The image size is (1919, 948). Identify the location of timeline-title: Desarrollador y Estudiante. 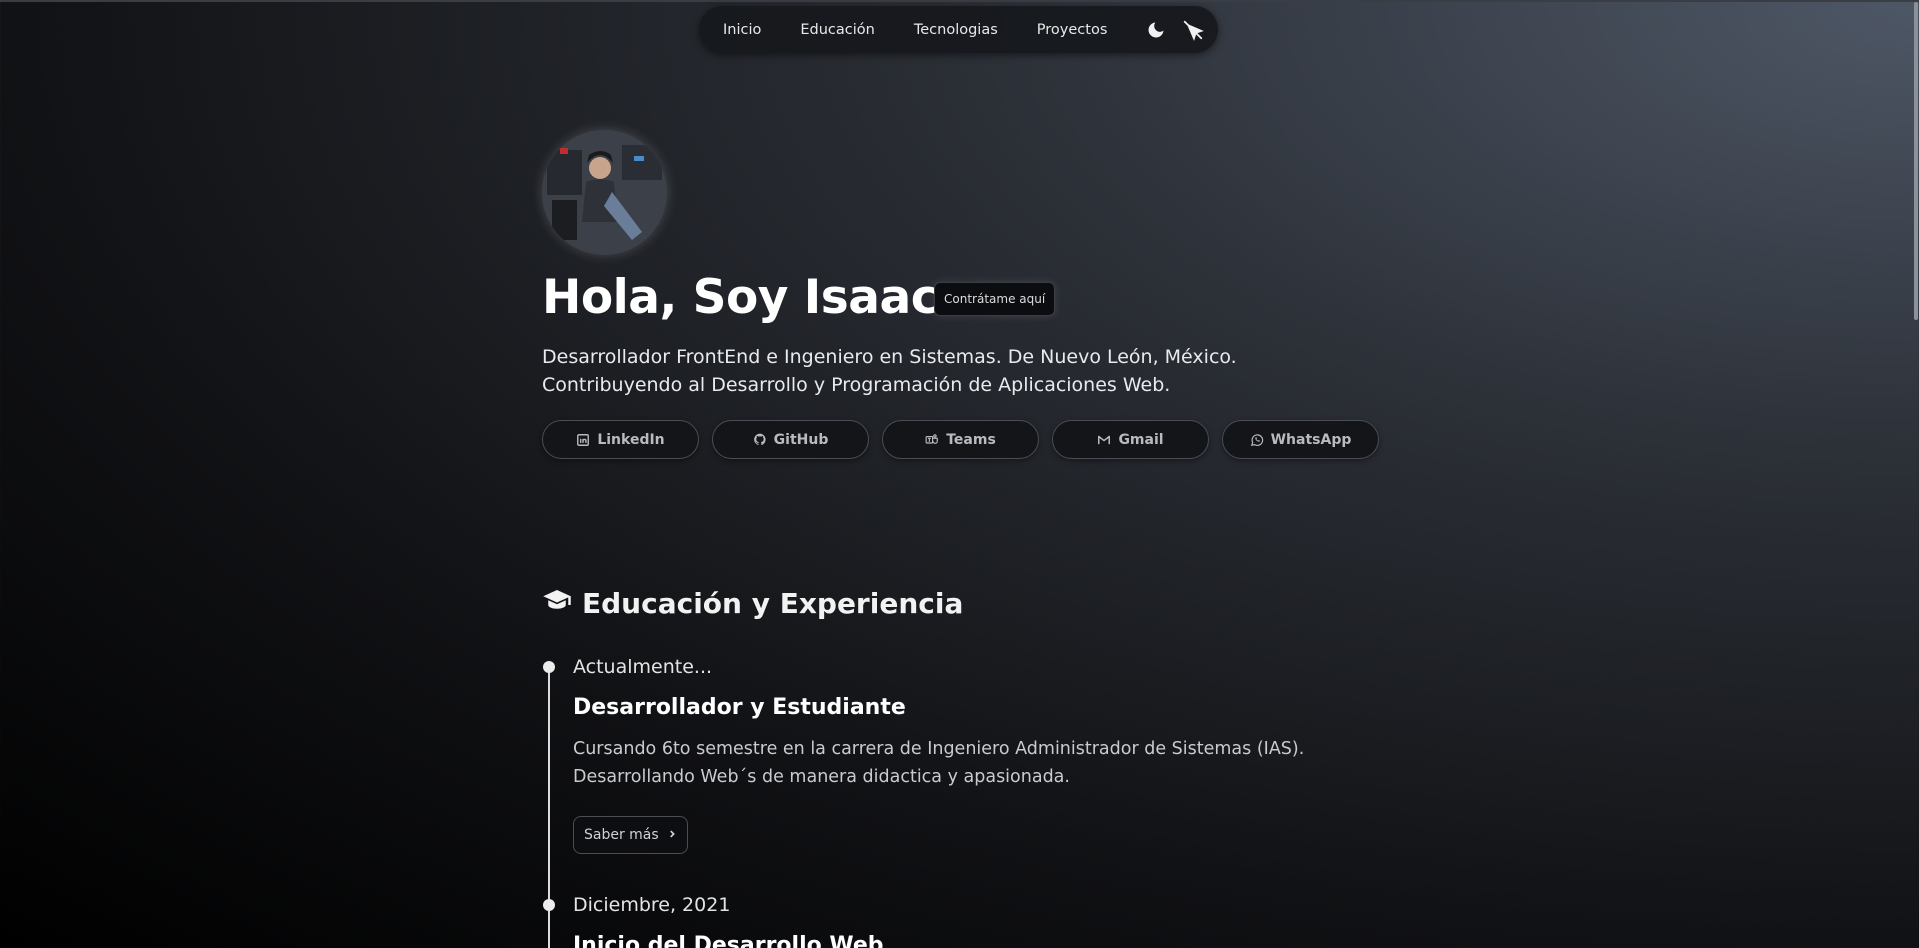
(739, 707).